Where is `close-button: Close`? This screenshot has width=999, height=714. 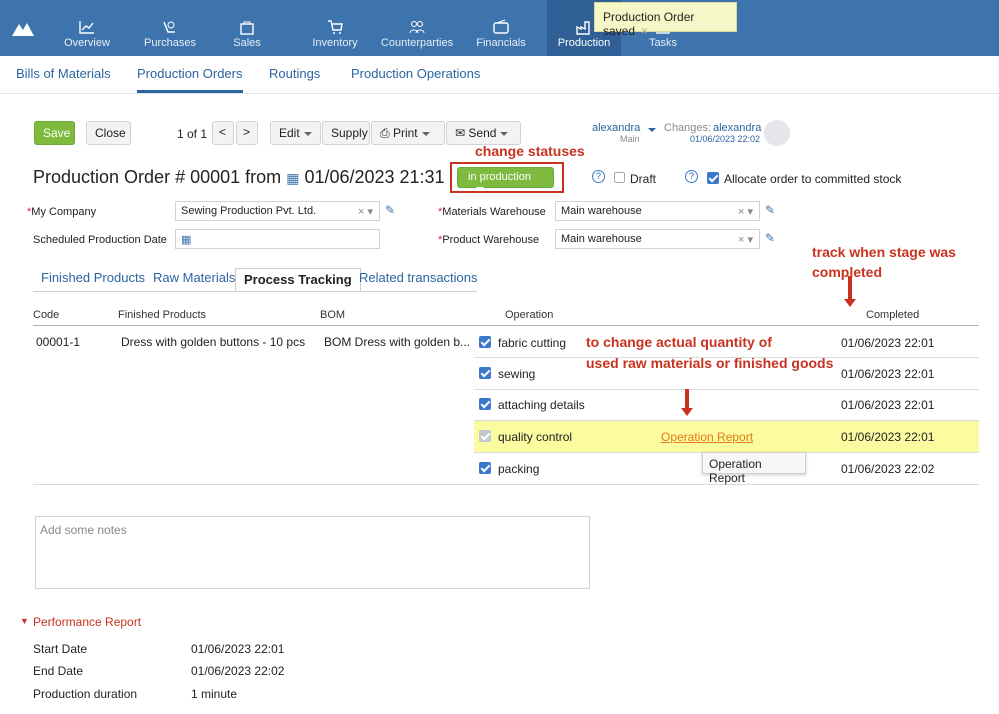 close-button: Close is located at coordinates (108, 133).